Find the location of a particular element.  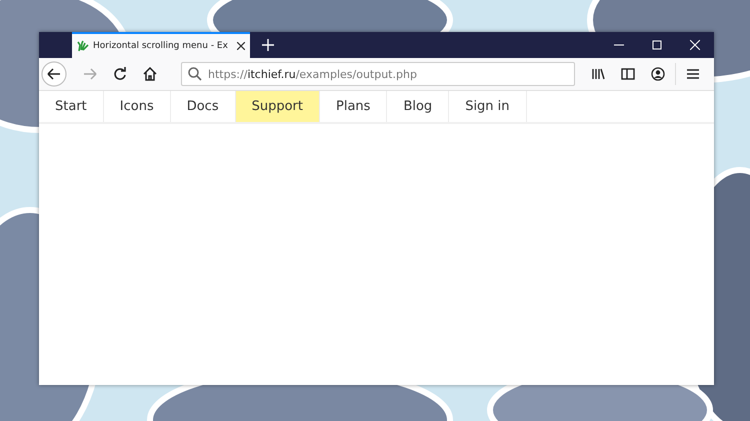

url-text: https://itchief.ru/examples/output.php is located at coordinates (312, 74).